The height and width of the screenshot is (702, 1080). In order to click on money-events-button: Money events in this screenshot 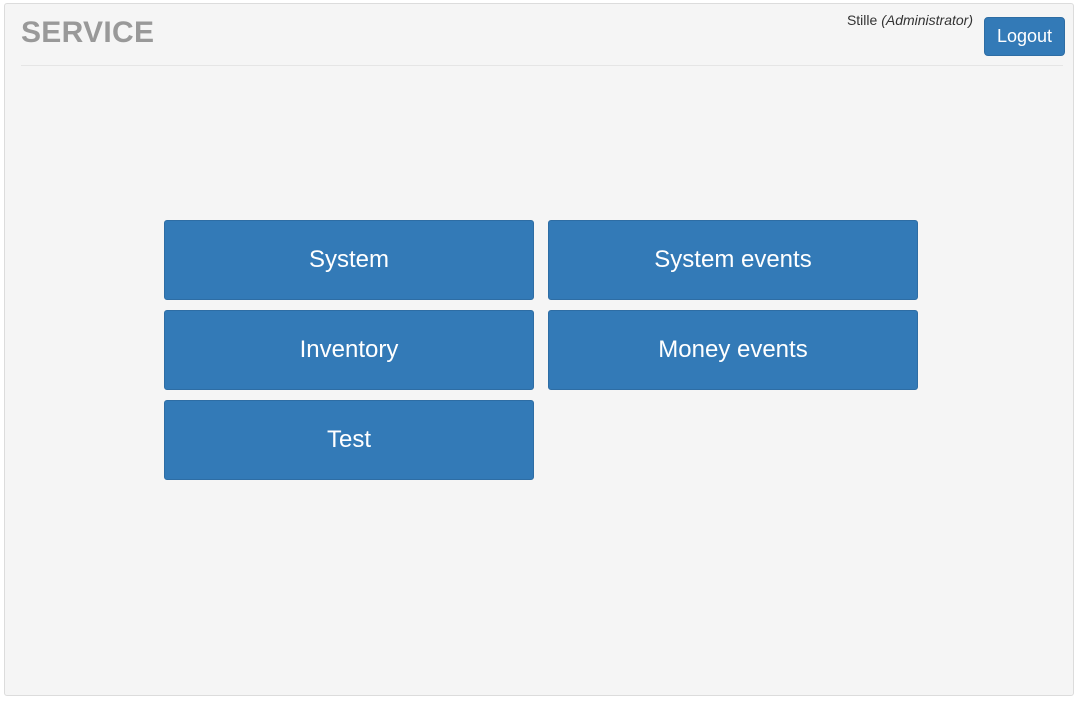, I will do `click(733, 350)`.